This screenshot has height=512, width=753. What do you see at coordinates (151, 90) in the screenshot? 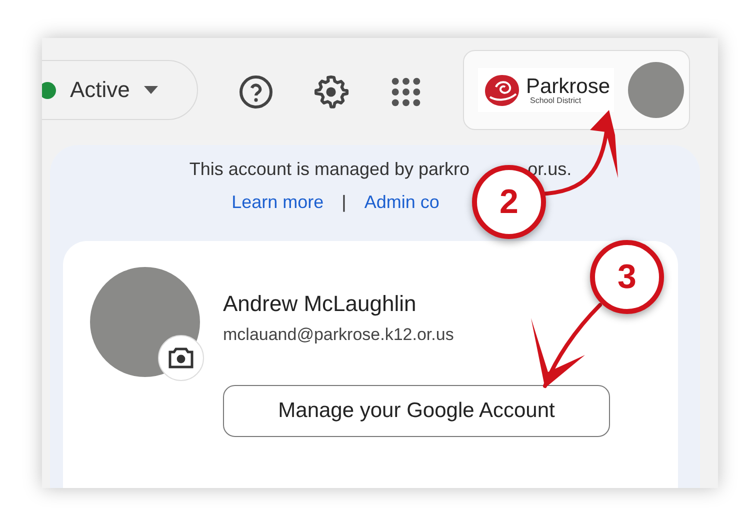
I see `caret-icon` at bounding box center [151, 90].